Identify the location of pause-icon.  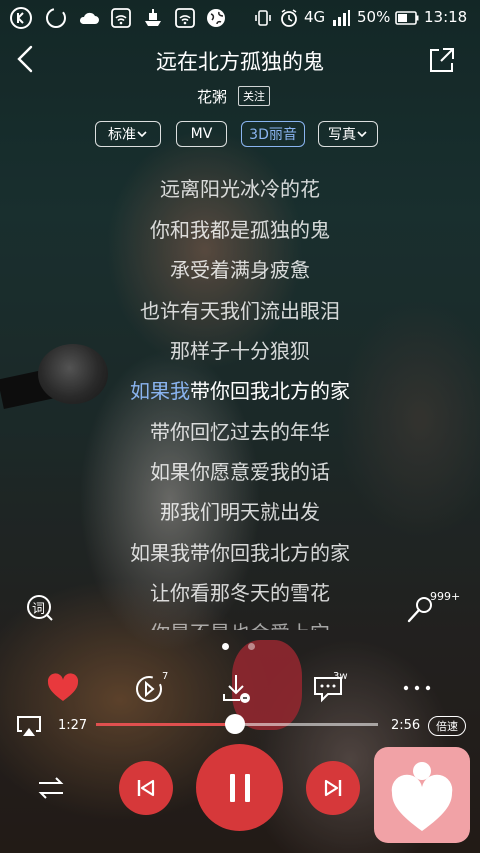
(239, 787).